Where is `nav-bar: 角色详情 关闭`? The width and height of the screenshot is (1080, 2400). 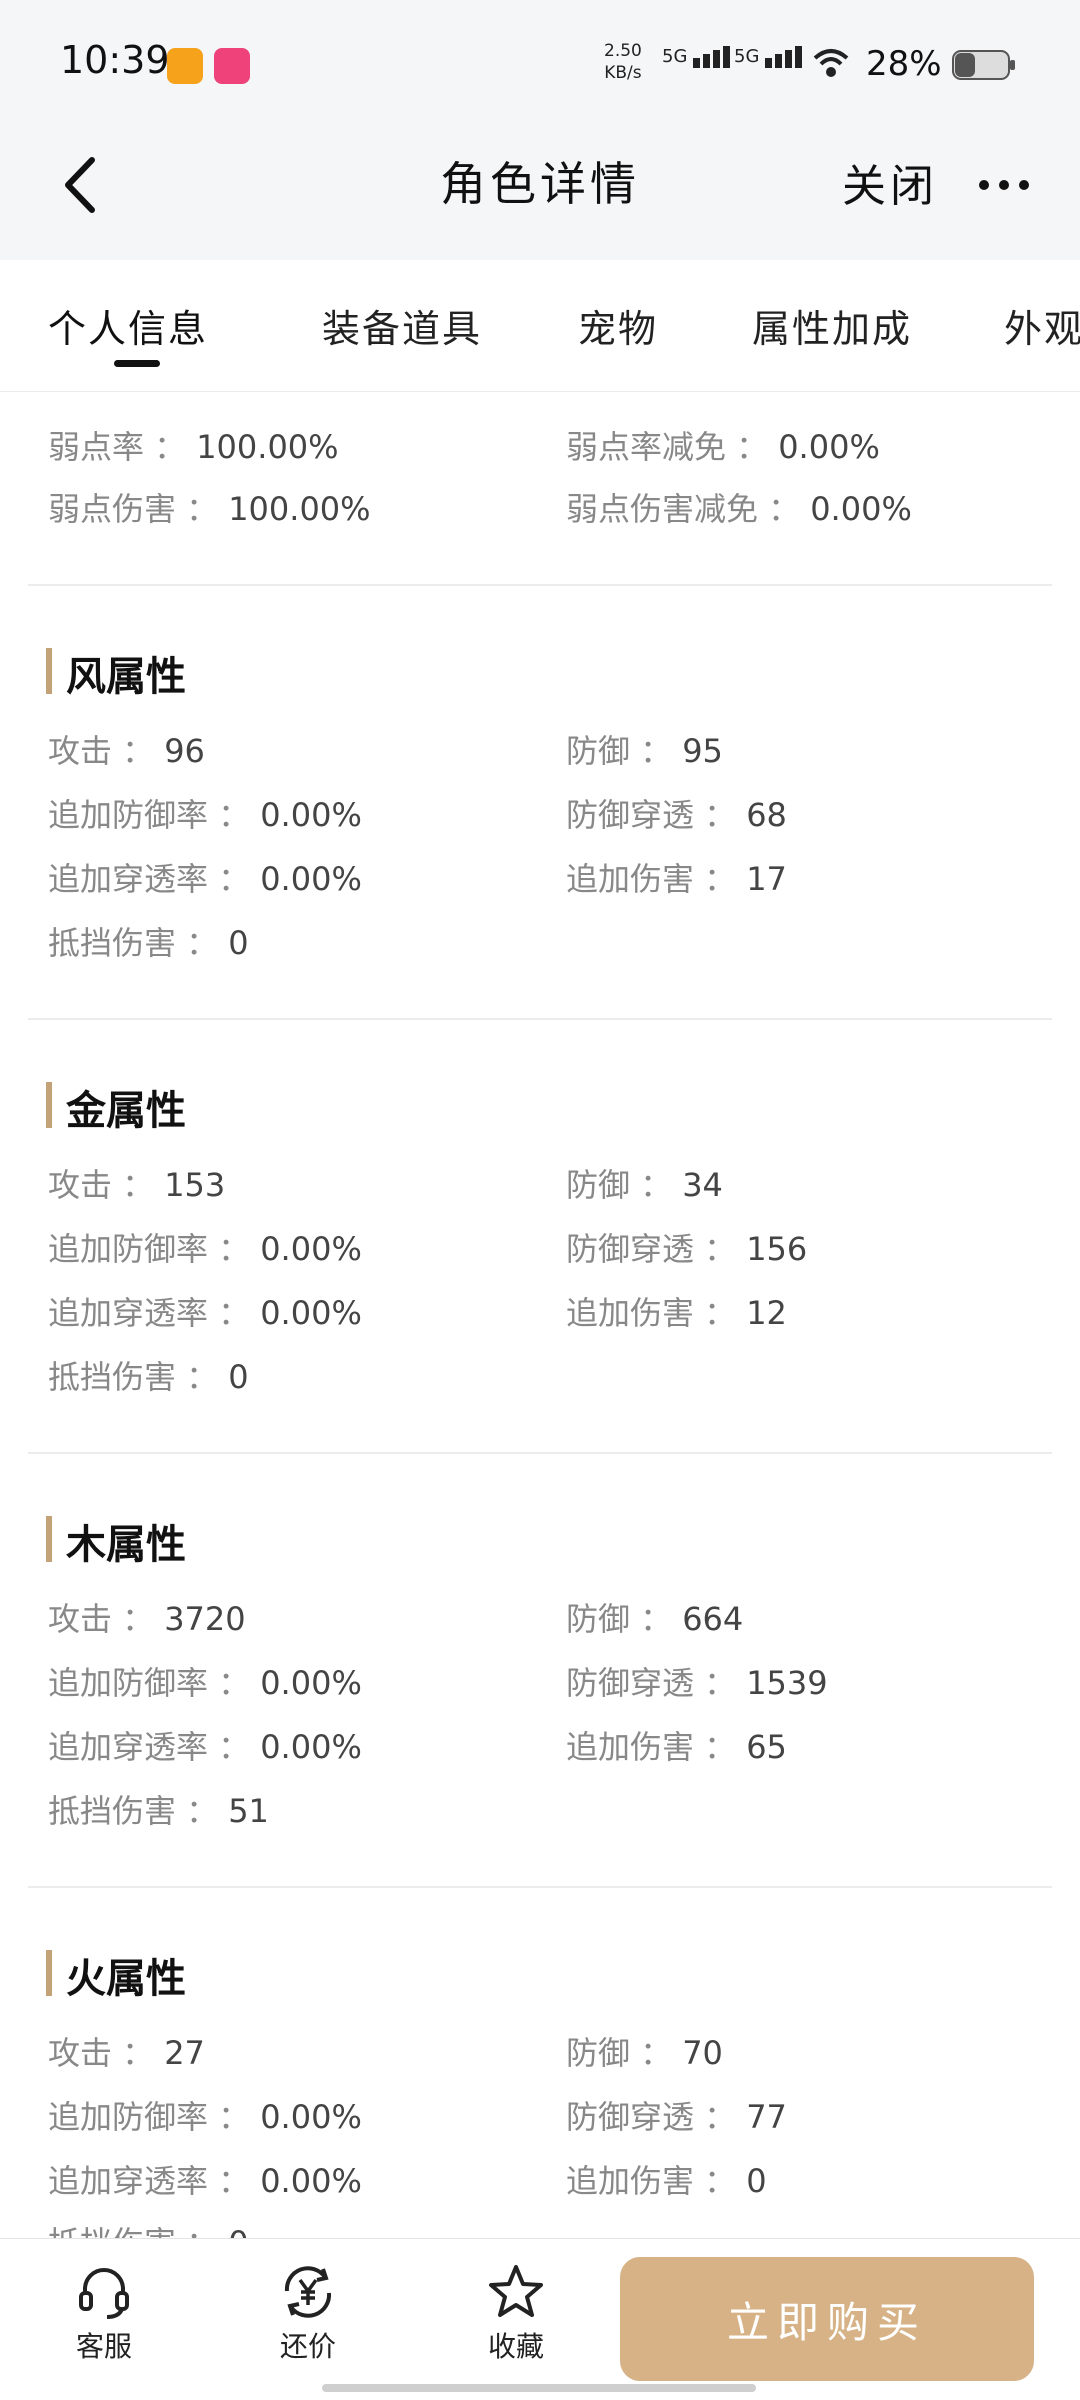
nav-bar: 角色详情 关闭 is located at coordinates (540, 195).